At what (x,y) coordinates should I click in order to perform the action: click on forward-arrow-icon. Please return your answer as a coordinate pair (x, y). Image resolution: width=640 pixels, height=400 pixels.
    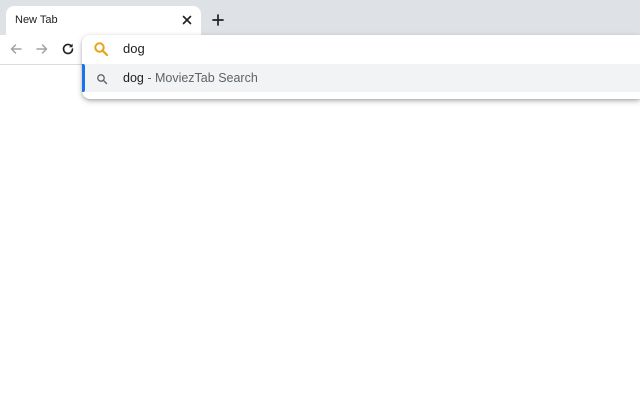
    Looking at the image, I should click on (42, 49).